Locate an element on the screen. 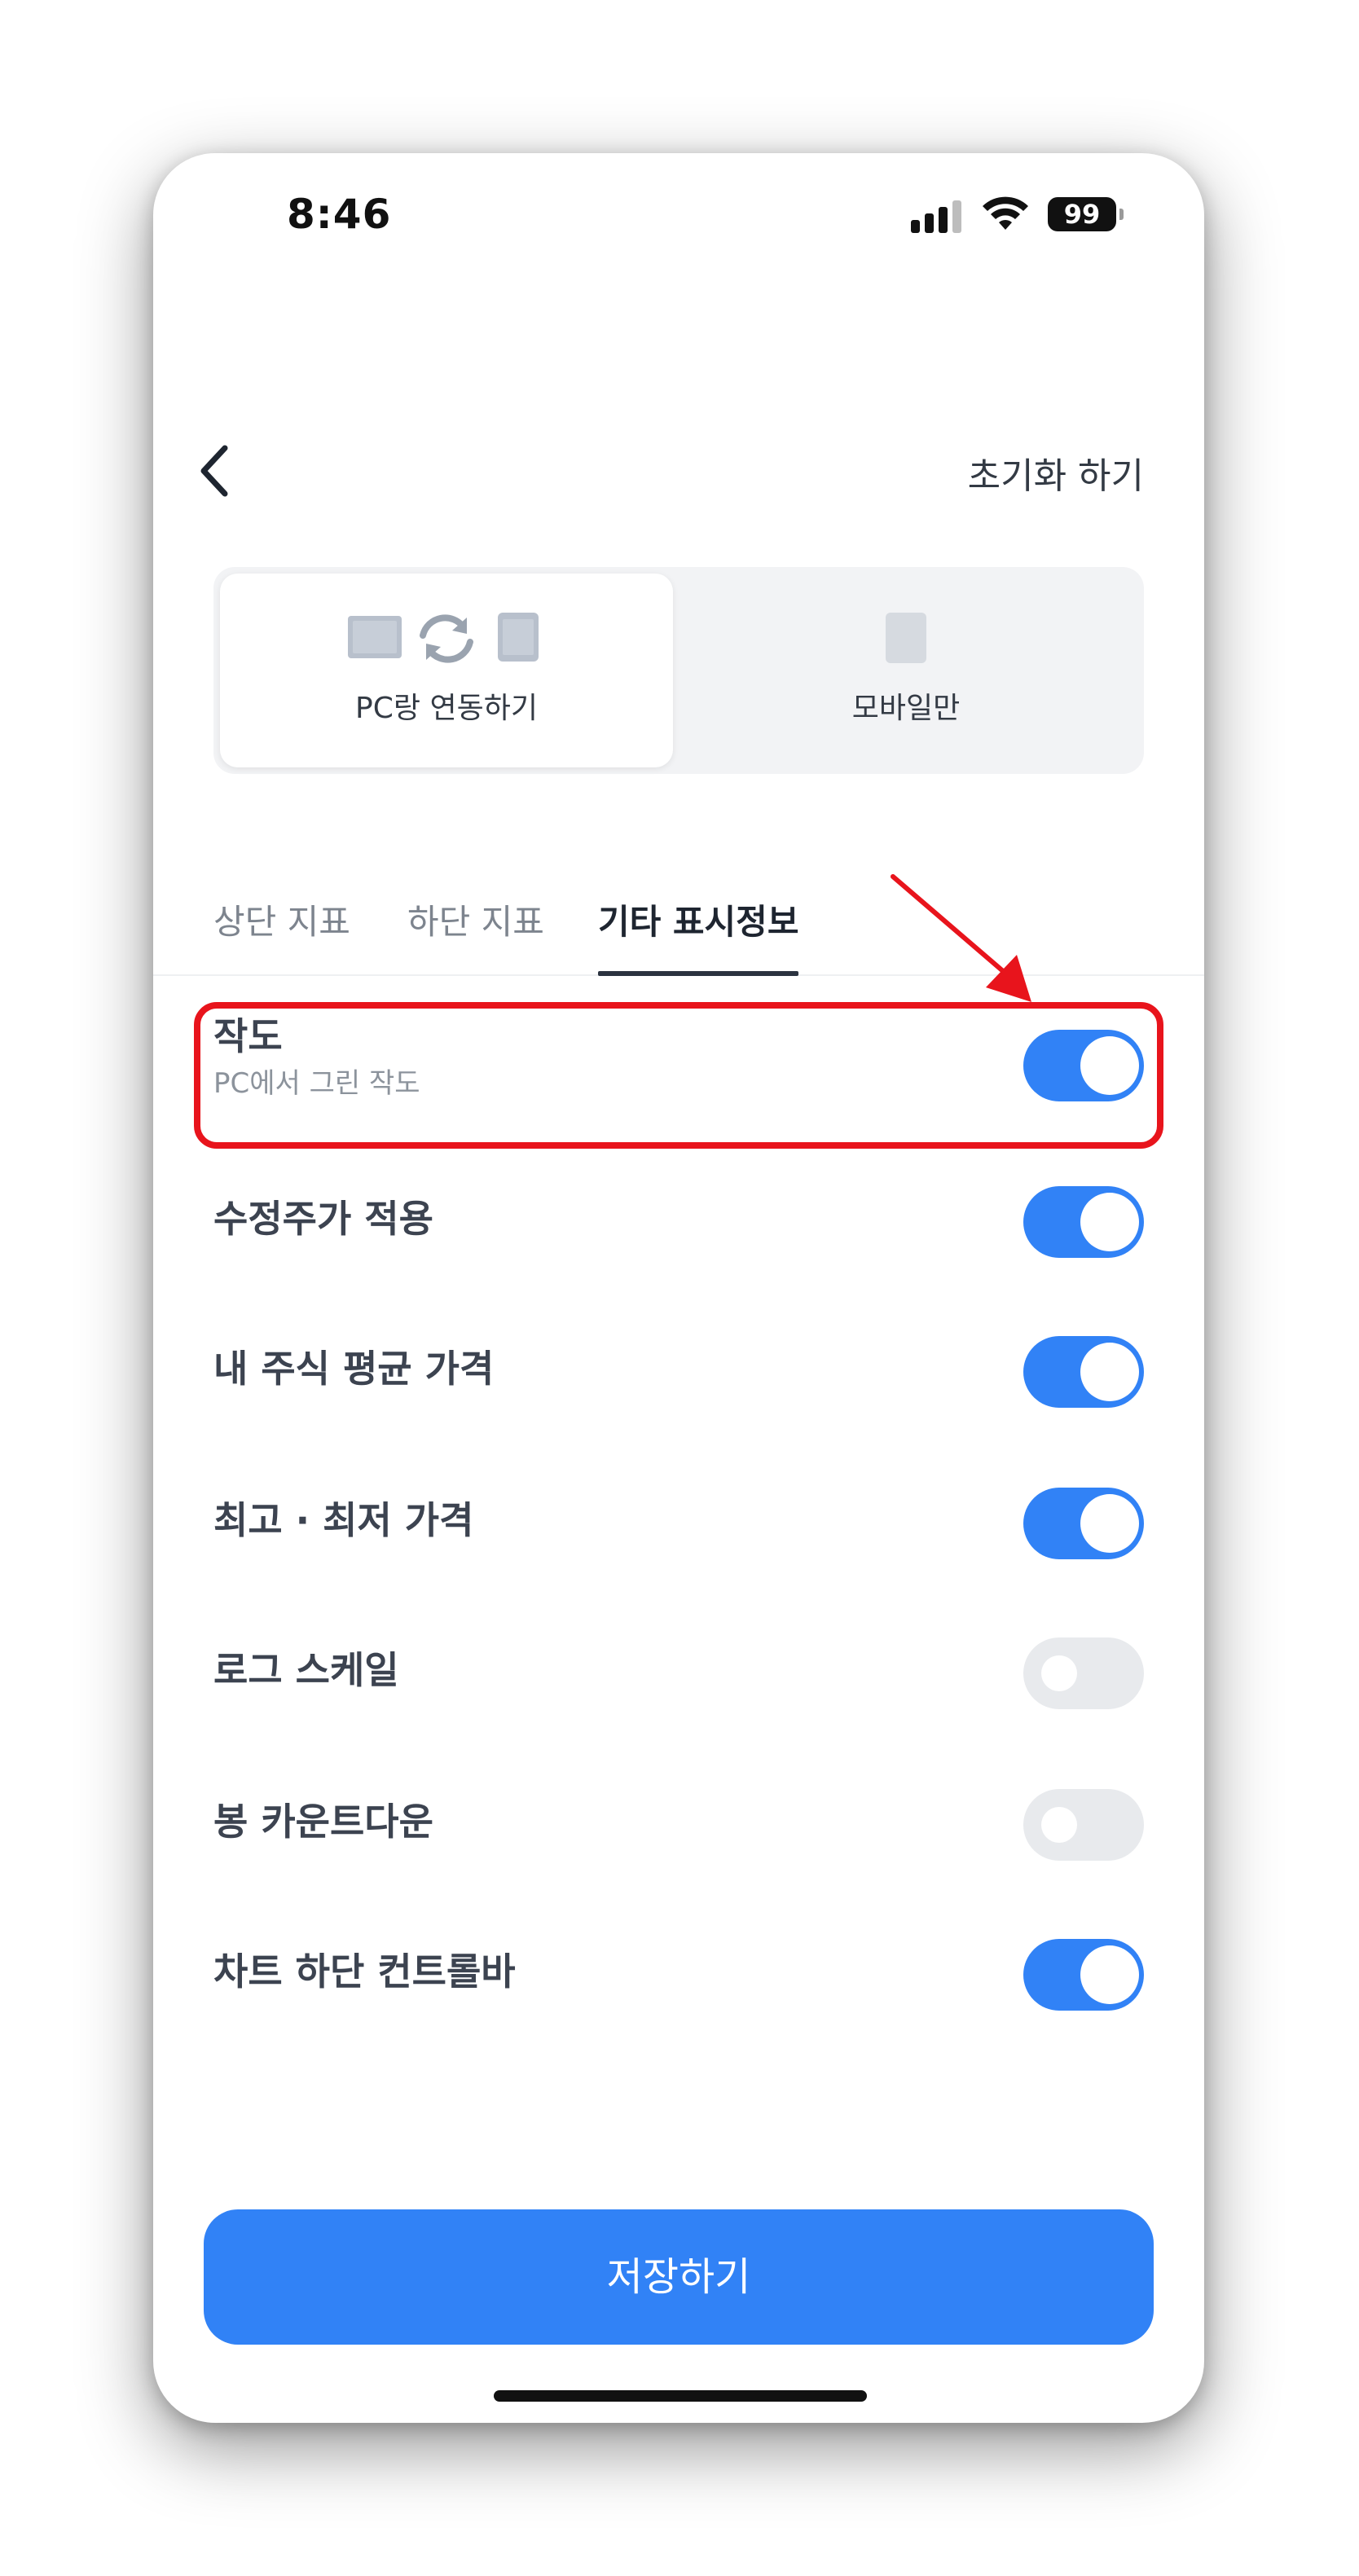  toggle-candle-countdown is located at coordinates (1084, 1825).